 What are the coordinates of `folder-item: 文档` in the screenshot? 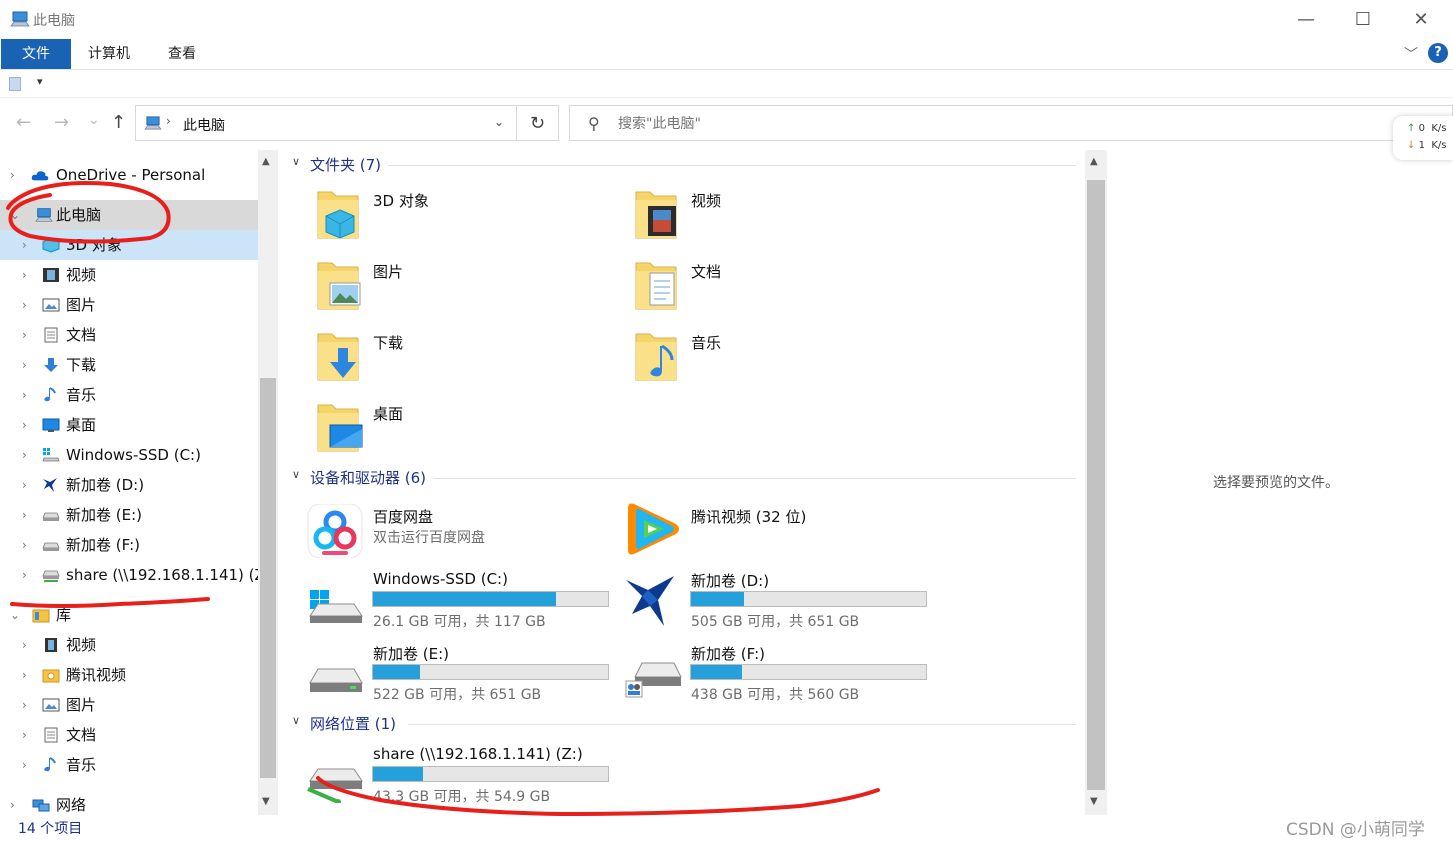 It's located at (756, 289).